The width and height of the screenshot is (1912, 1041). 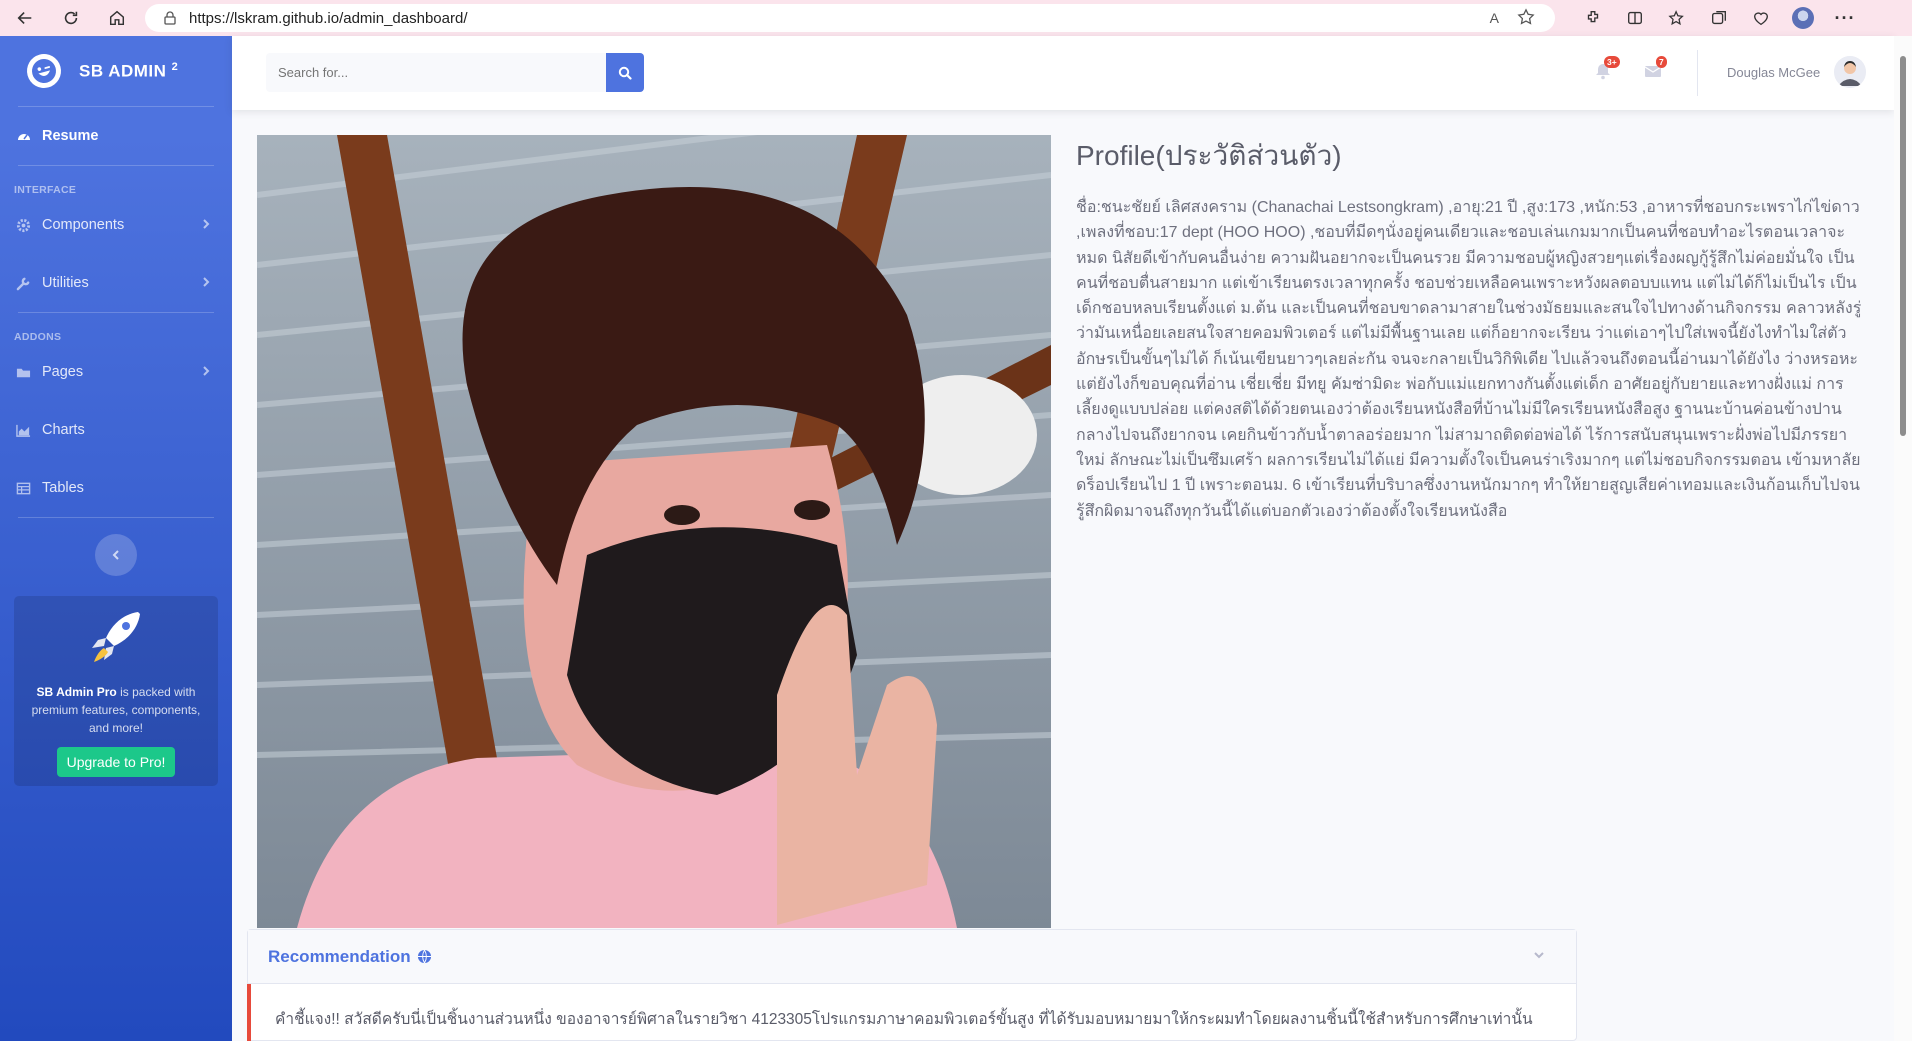 I want to click on sidebar-divider, so click(x=116, y=517).